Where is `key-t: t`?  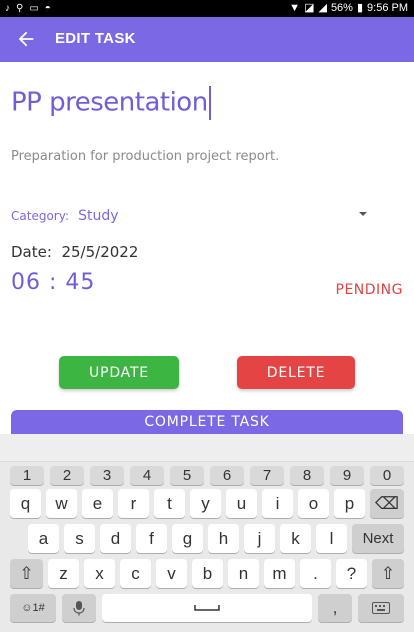
key-t: t is located at coordinates (169, 503).